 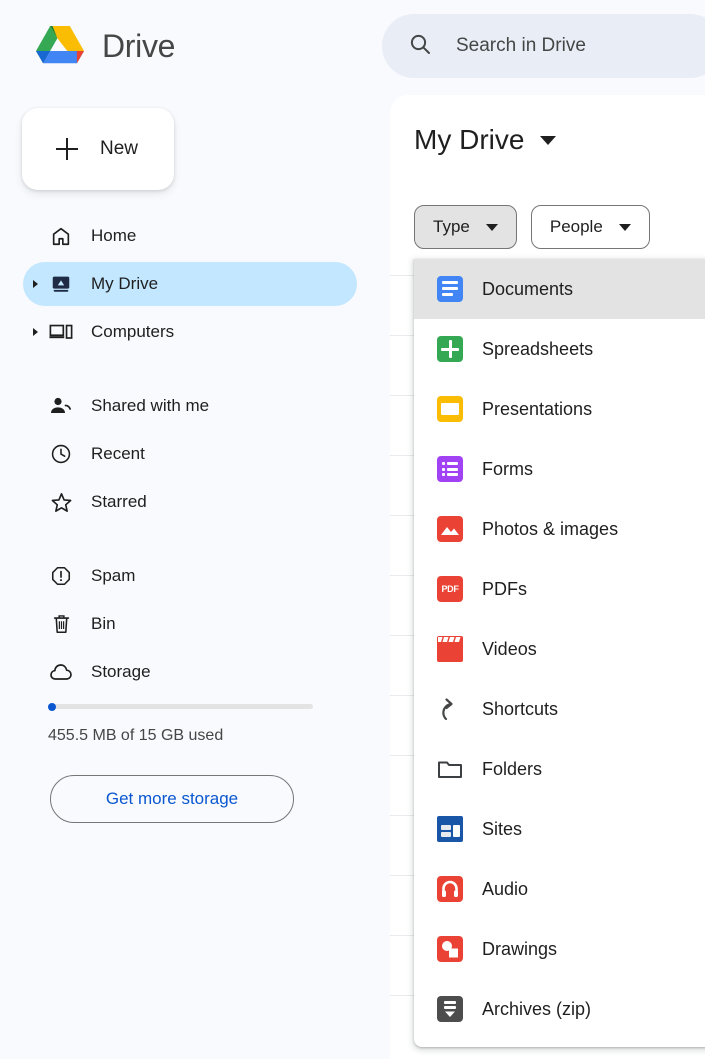 I want to click on filter-chips: Type People, so click(x=532, y=227).